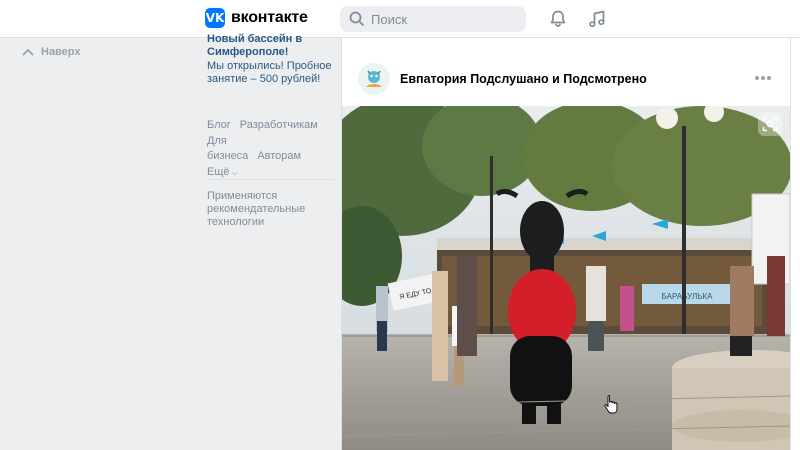 The height and width of the screenshot is (450, 800). What do you see at coordinates (597, 19) in the screenshot?
I see `music-icon` at bounding box center [597, 19].